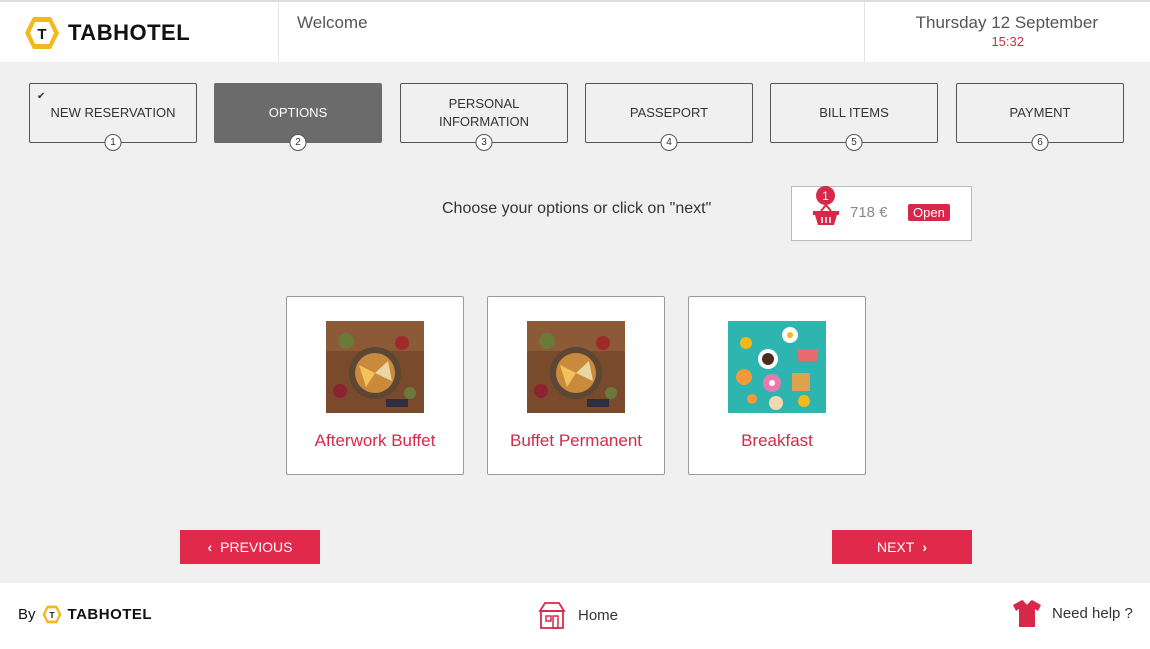  What do you see at coordinates (375, 440) in the screenshot?
I see `option-label: Afterwork Buffet` at bounding box center [375, 440].